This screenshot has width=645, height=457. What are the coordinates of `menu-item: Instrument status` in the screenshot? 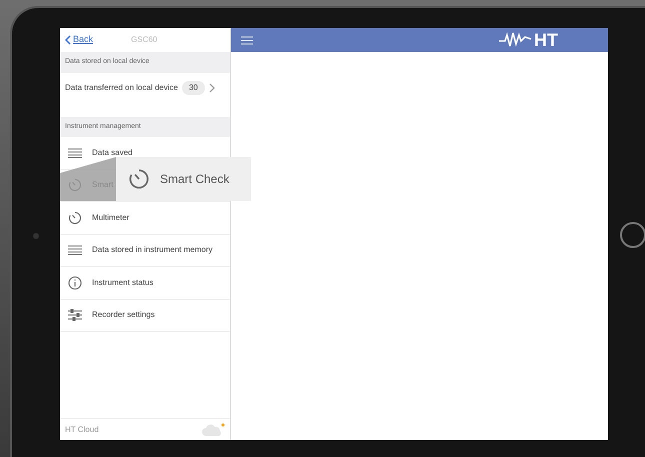 It's located at (145, 283).